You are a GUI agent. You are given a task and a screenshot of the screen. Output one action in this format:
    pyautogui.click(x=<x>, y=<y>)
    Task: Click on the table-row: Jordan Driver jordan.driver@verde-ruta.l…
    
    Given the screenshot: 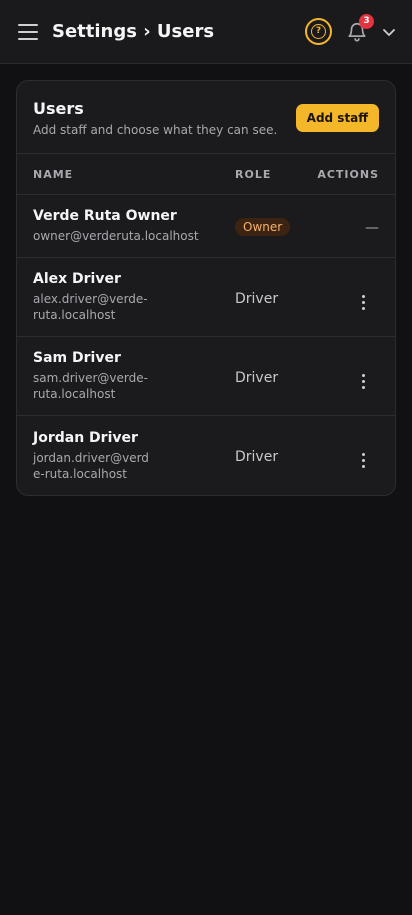 What is the action you would take?
    pyautogui.click(x=206, y=455)
    